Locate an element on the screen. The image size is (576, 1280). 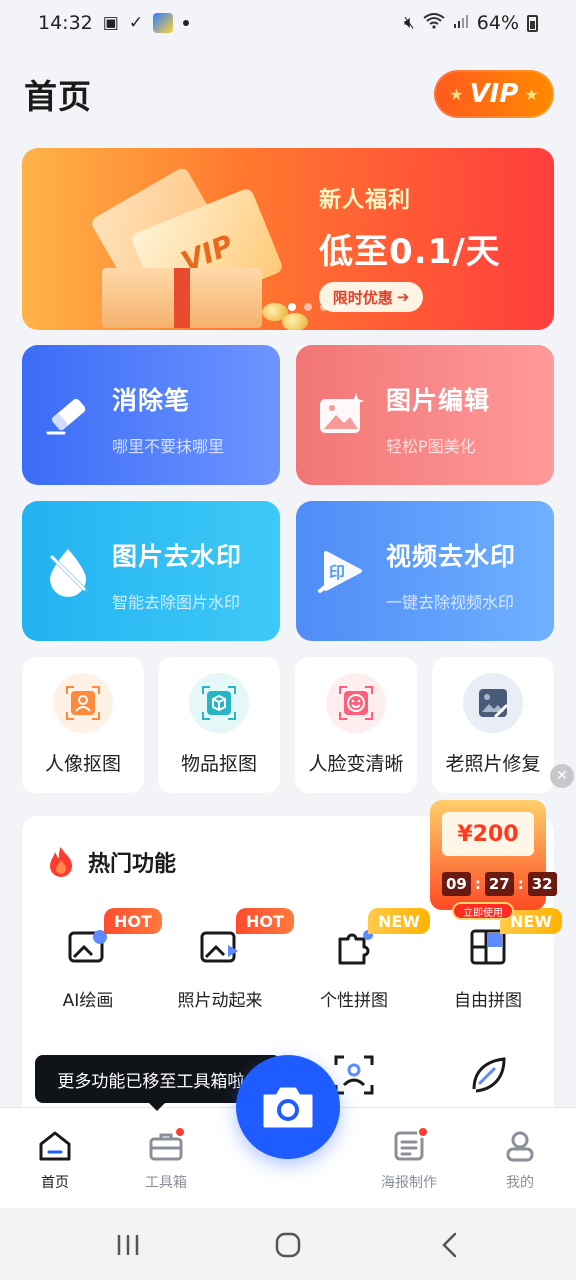
feature-card-image-watermark: 图片去水印 智能去除图片水印 is located at coordinates (151, 571).